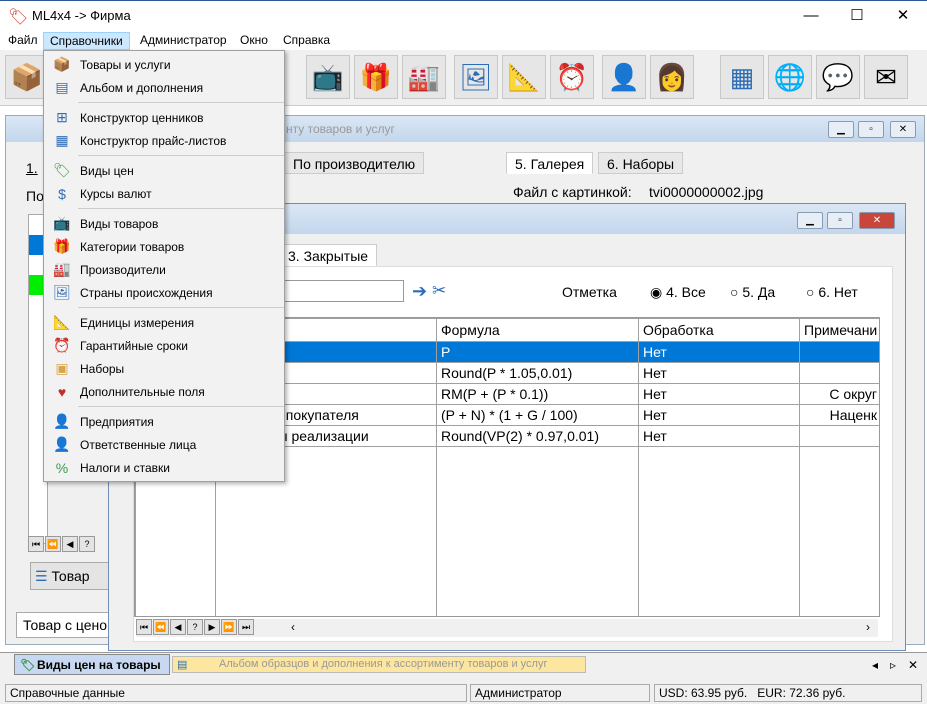  Describe the element at coordinates (537, 373) in the screenshot. I see `table-cell: Round(P * 1.05,0.01)` at that location.